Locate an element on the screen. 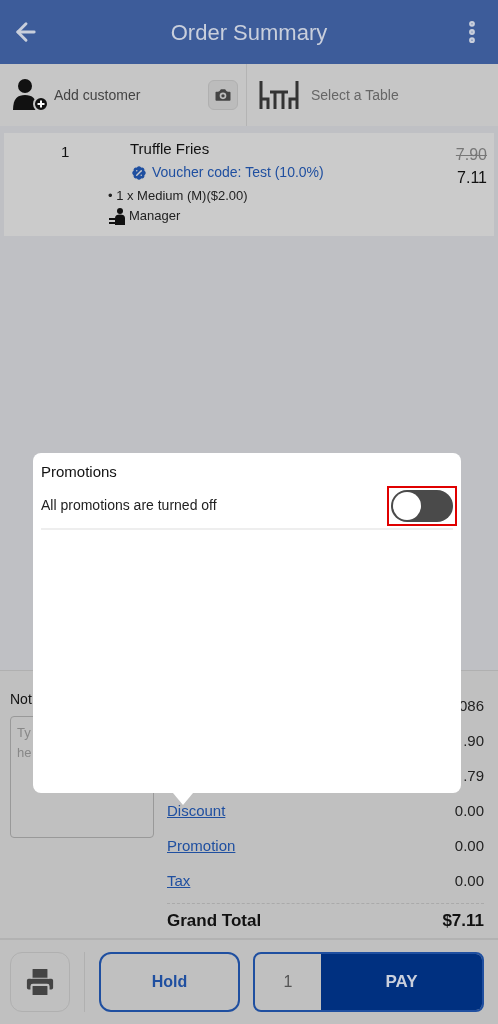 This screenshot has height=1024, width=498. summary-link: Tax is located at coordinates (179, 881).